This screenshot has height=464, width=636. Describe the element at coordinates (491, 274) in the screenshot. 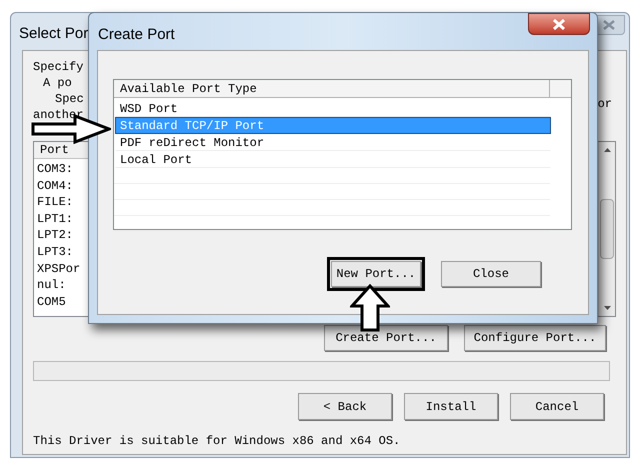

I see `push-button: Close` at that location.